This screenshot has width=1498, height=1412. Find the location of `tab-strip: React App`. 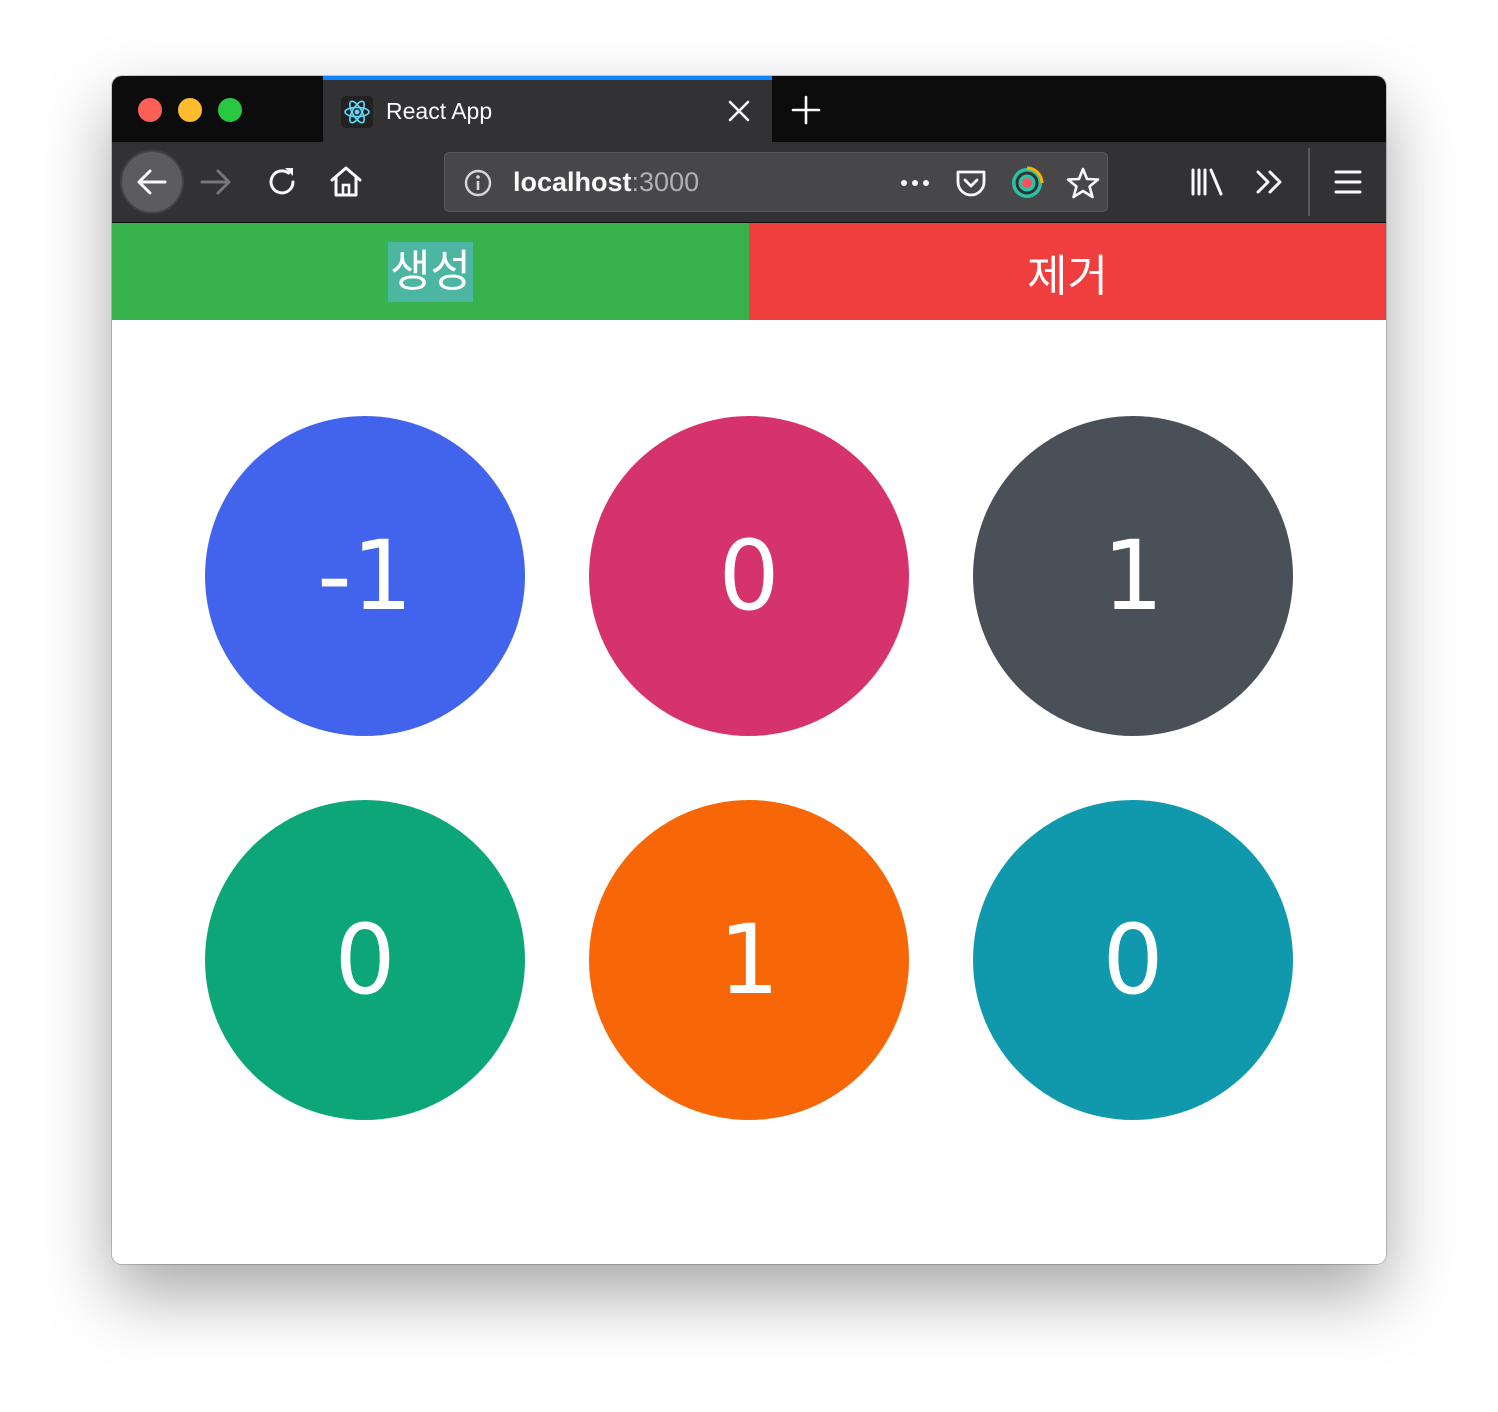

tab-strip: React App is located at coordinates (749, 109).